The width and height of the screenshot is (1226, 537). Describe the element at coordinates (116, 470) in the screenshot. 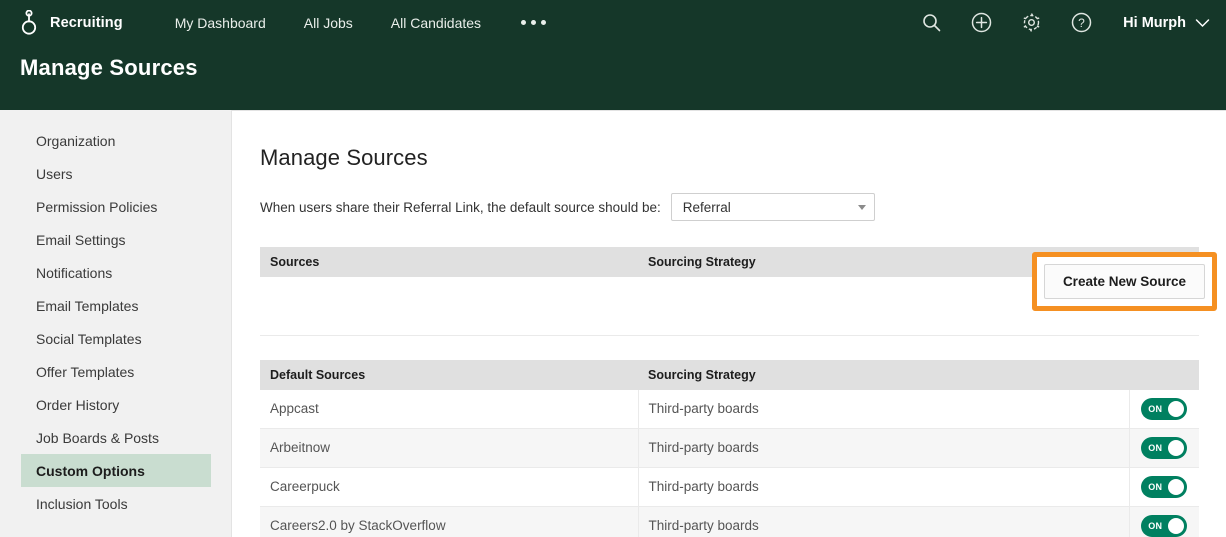

I see `sidebar-item-custom-options: Custom Options` at that location.